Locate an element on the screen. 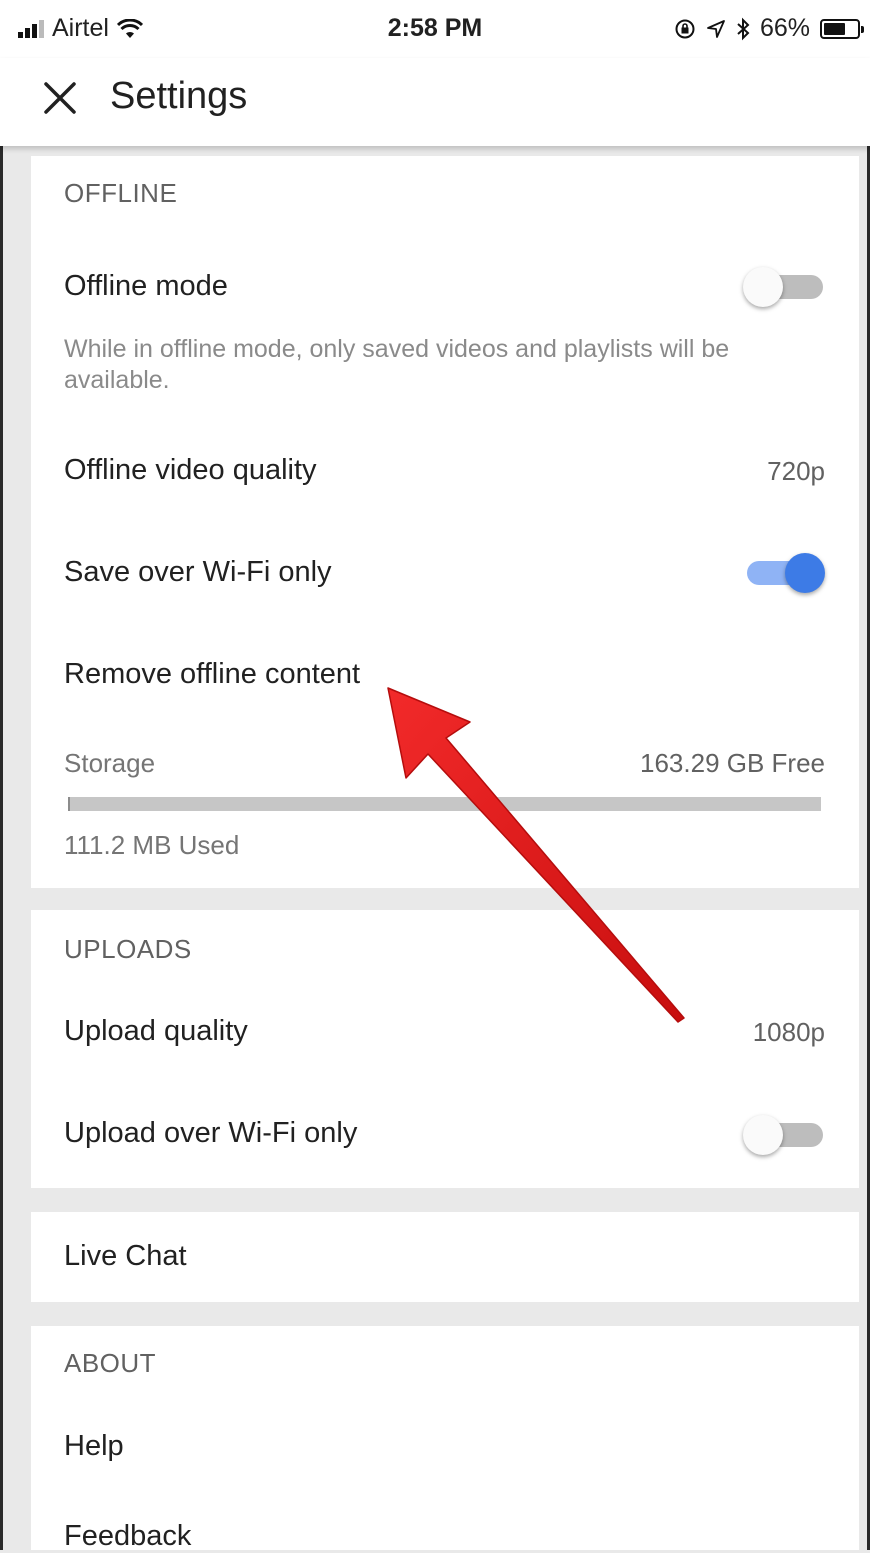 The height and width of the screenshot is (1553, 870). lock-rotation-icon is located at coordinates (685, 28).